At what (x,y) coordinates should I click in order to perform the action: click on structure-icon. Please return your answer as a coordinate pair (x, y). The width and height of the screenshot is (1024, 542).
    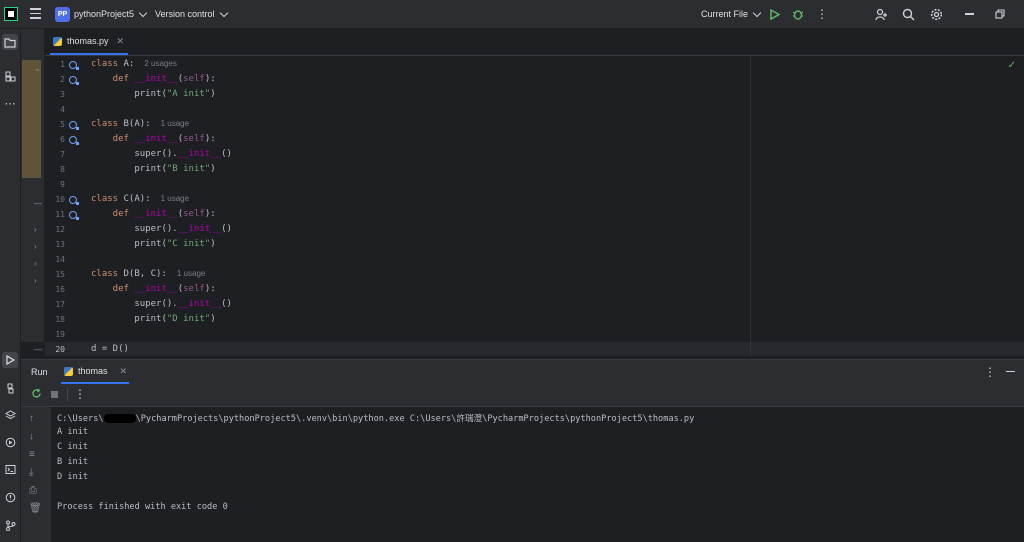
    Looking at the image, I should click on (10, 76).